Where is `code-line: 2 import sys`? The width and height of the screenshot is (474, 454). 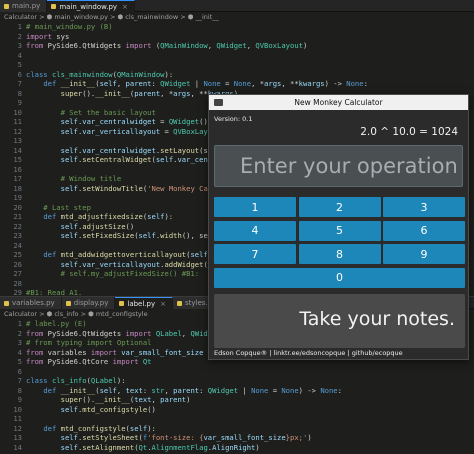 code-line: 2 import sys is located at coordinates (237, 37).